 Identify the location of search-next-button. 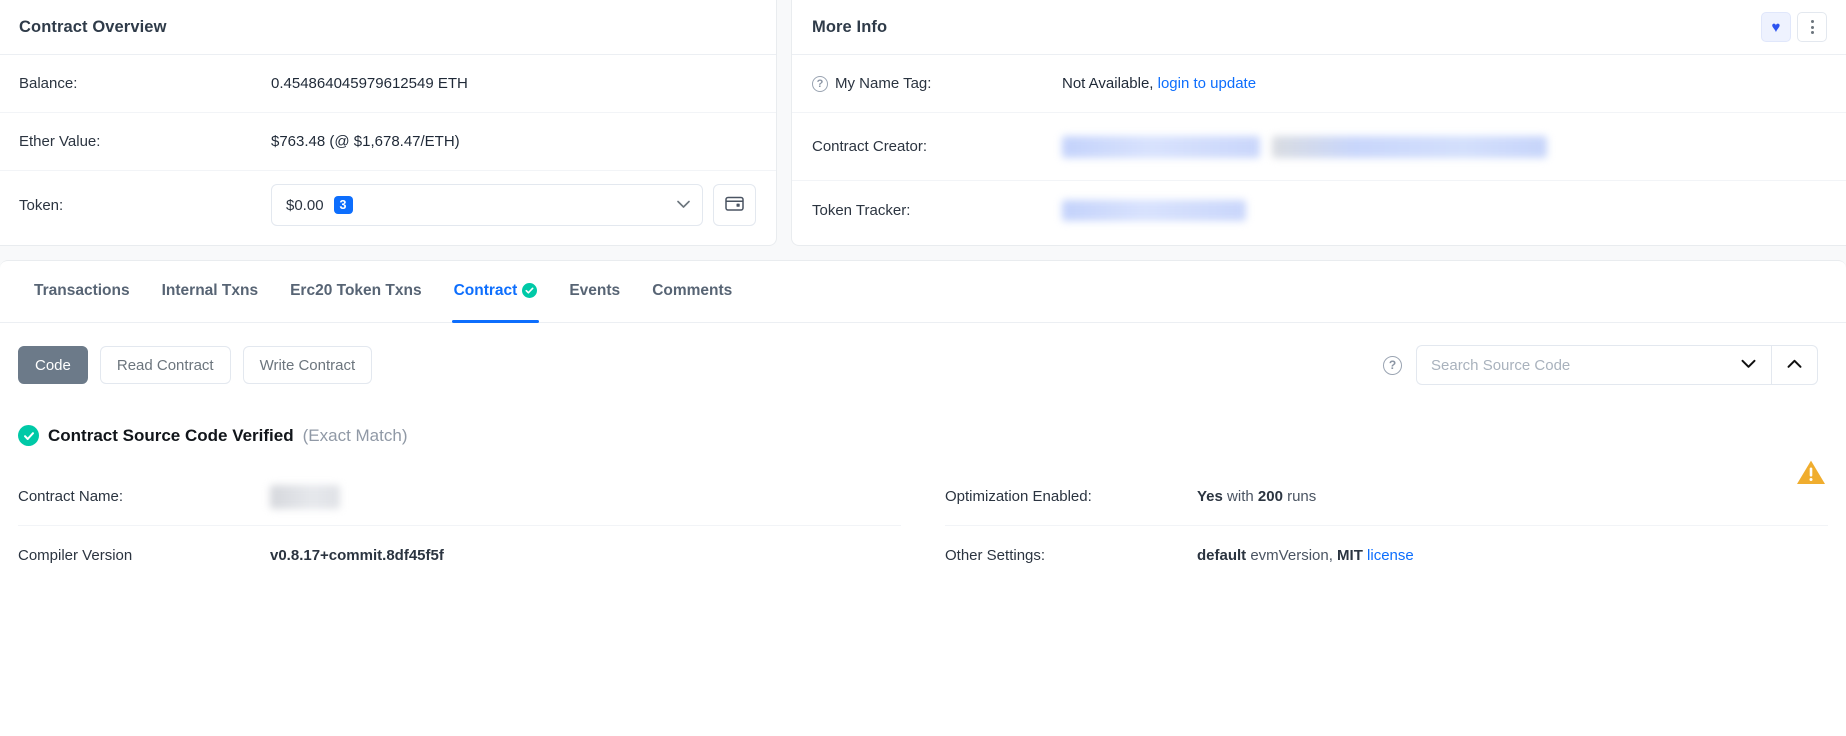
(1749, 365).